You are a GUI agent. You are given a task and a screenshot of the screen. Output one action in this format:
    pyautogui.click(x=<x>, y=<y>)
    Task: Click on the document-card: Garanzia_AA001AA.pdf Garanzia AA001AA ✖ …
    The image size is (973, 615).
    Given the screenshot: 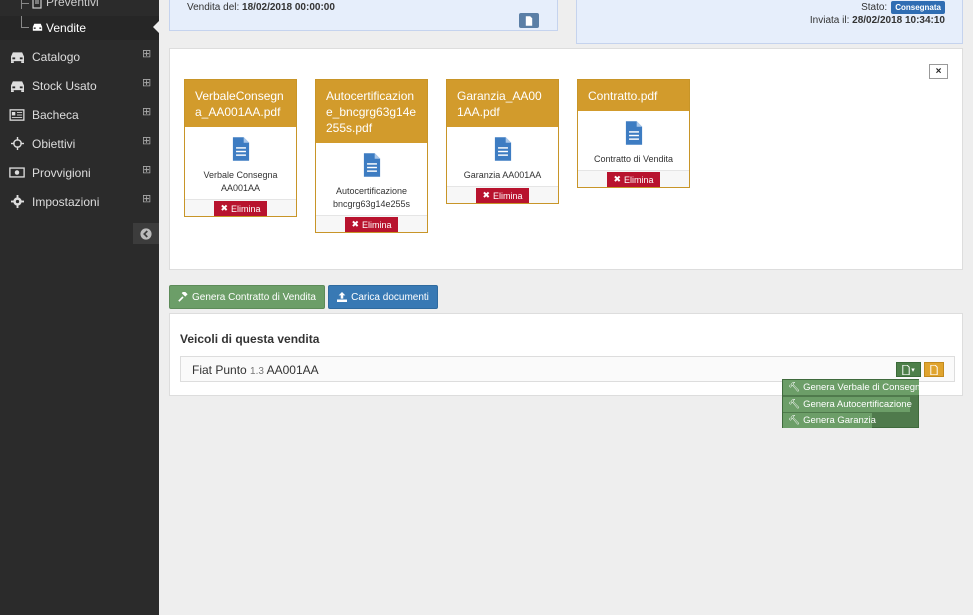 What is the action you would take?
    pyautogui.click(x=502, y=141)
    